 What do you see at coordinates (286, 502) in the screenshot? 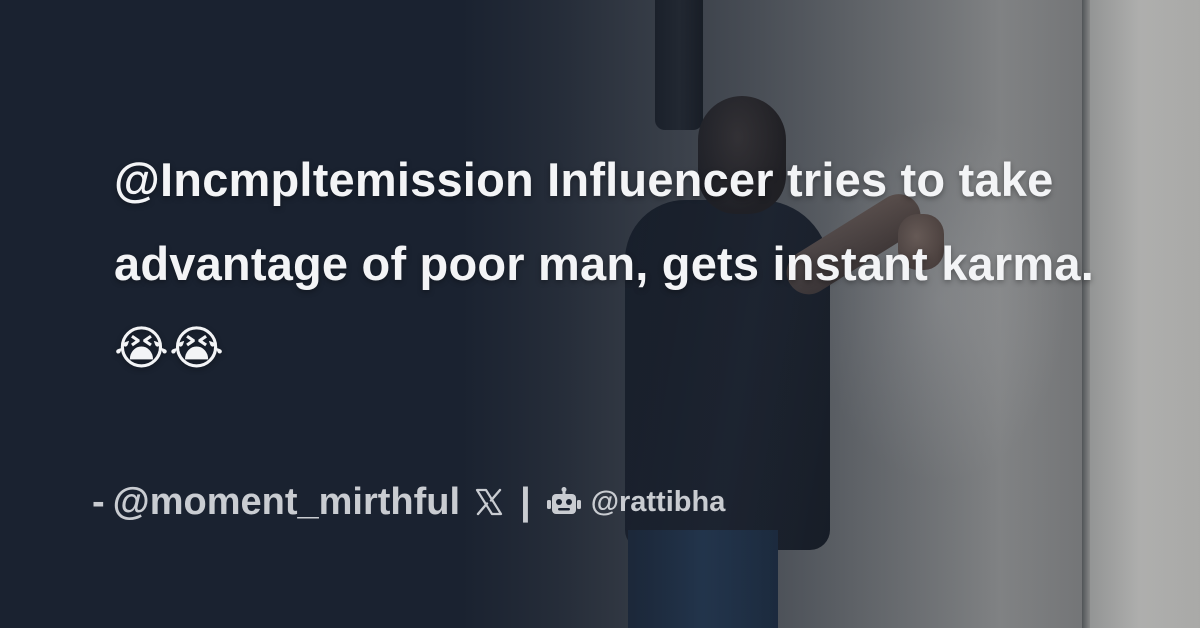
I see `author-handle: @moment_mirthful` at bounding box center [286, 502].